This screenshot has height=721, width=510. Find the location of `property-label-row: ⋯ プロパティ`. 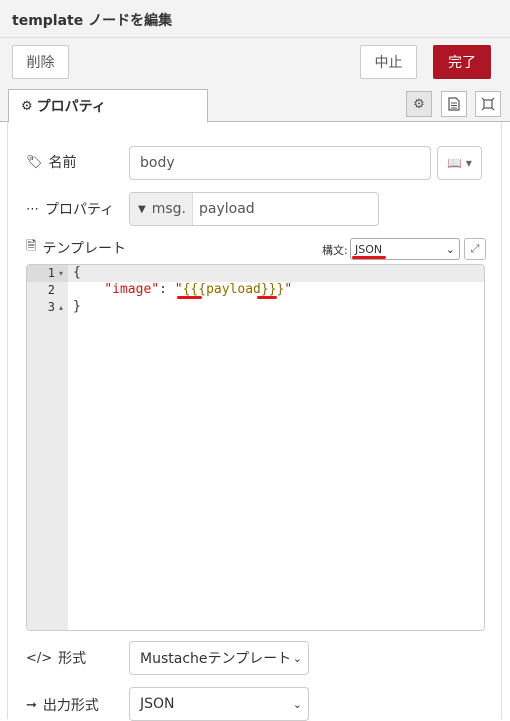

property-label-row: ⋯ プロパティ is located at coordinates (70, 209).